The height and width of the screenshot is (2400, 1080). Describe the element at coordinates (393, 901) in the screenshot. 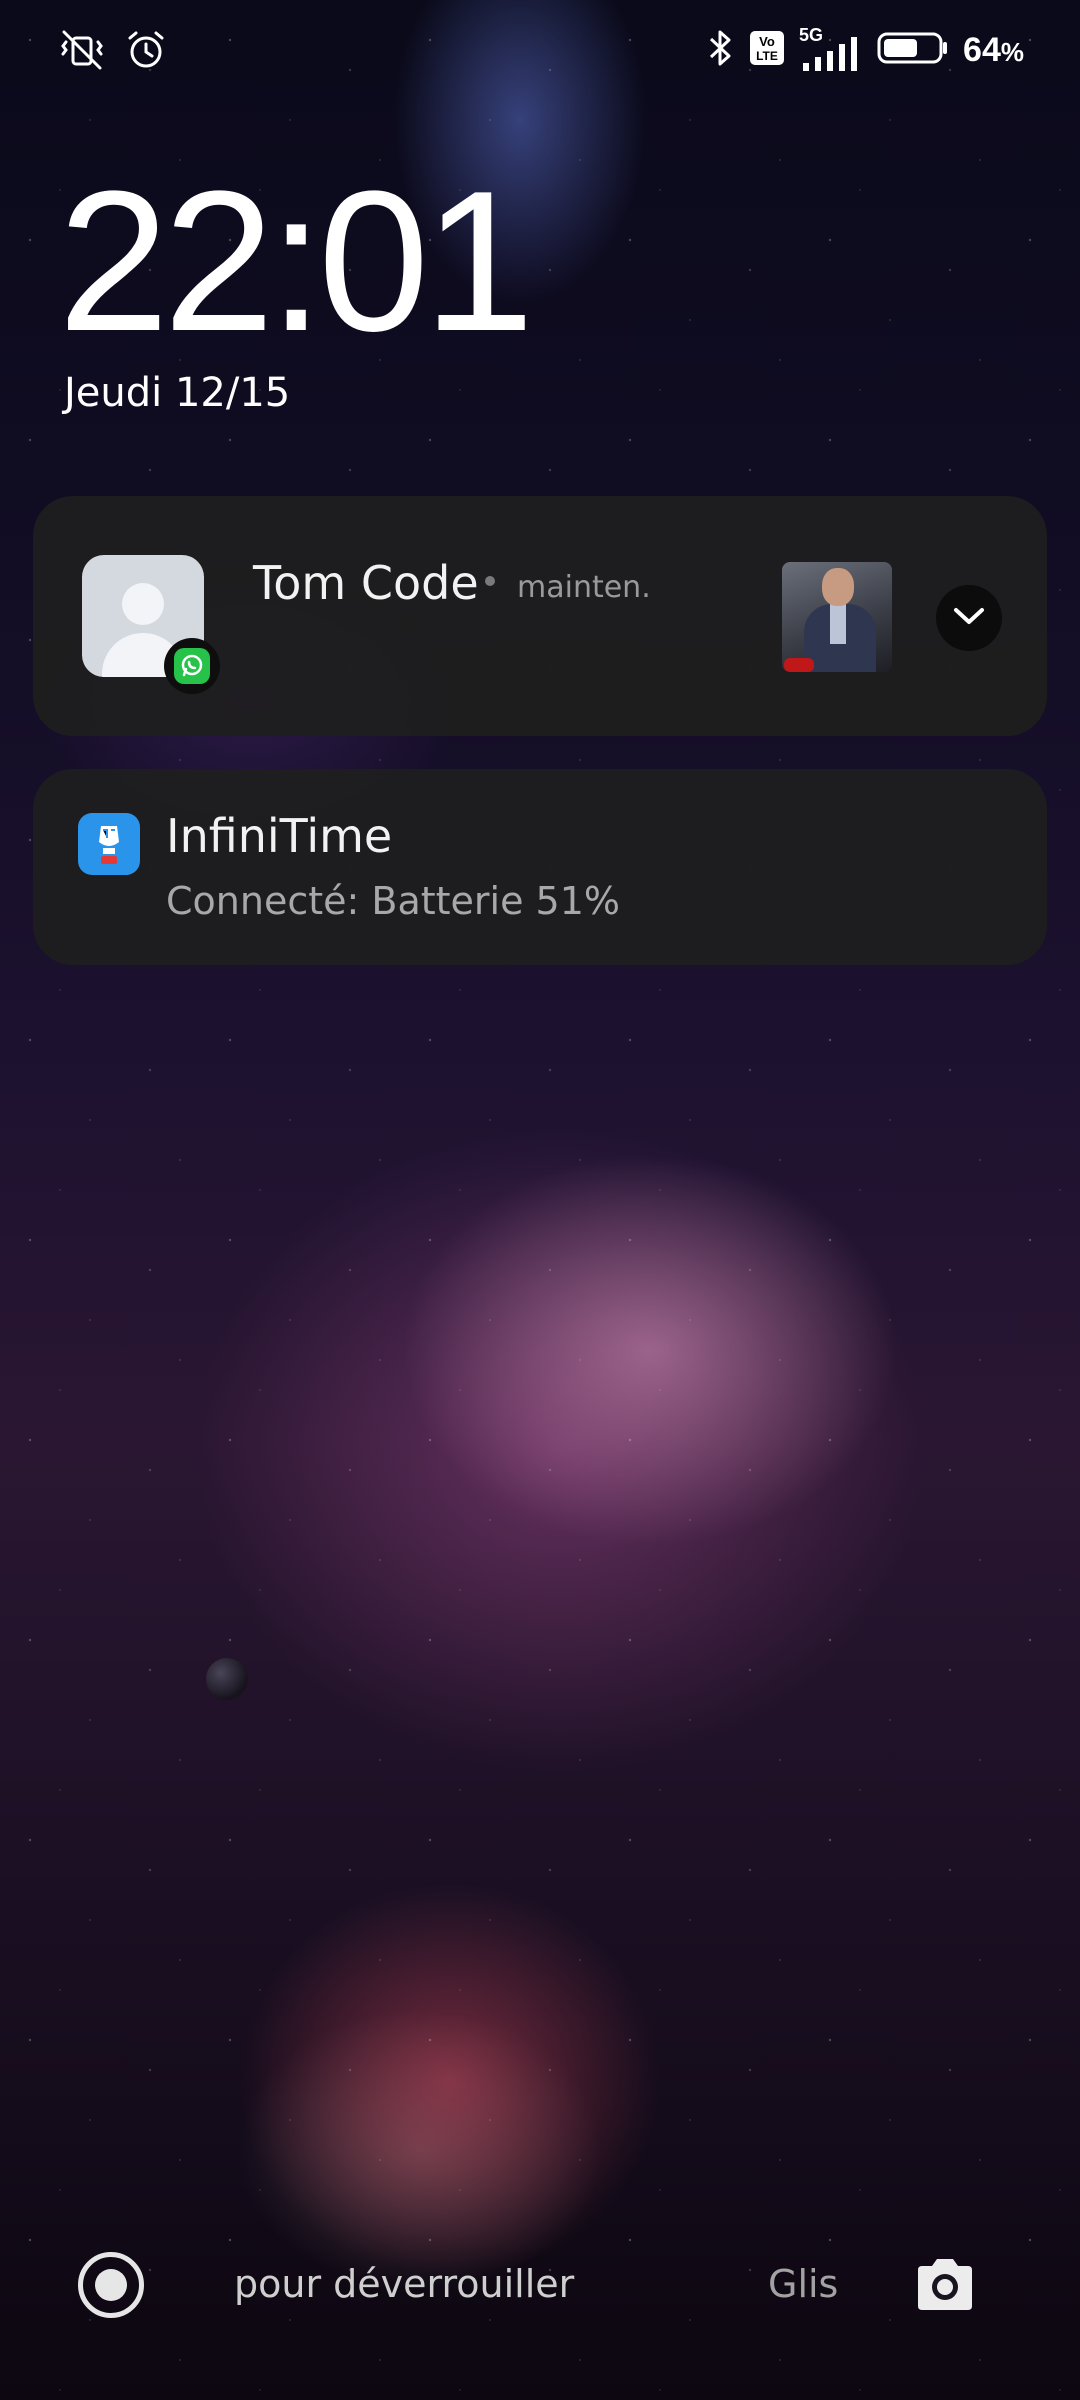

I see `notification-text: Connecté: Batterie 51%` at that location.